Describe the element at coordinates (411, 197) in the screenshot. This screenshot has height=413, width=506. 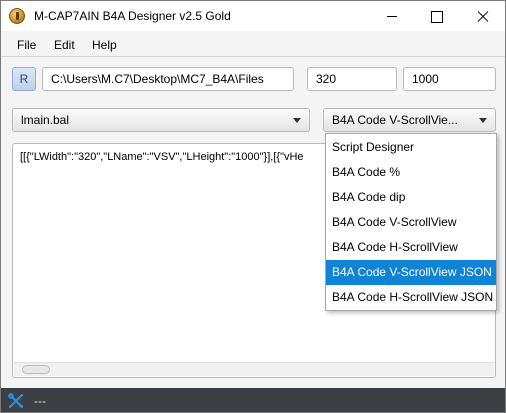
I see `dropdown-option: B4A Code dip` at that location.